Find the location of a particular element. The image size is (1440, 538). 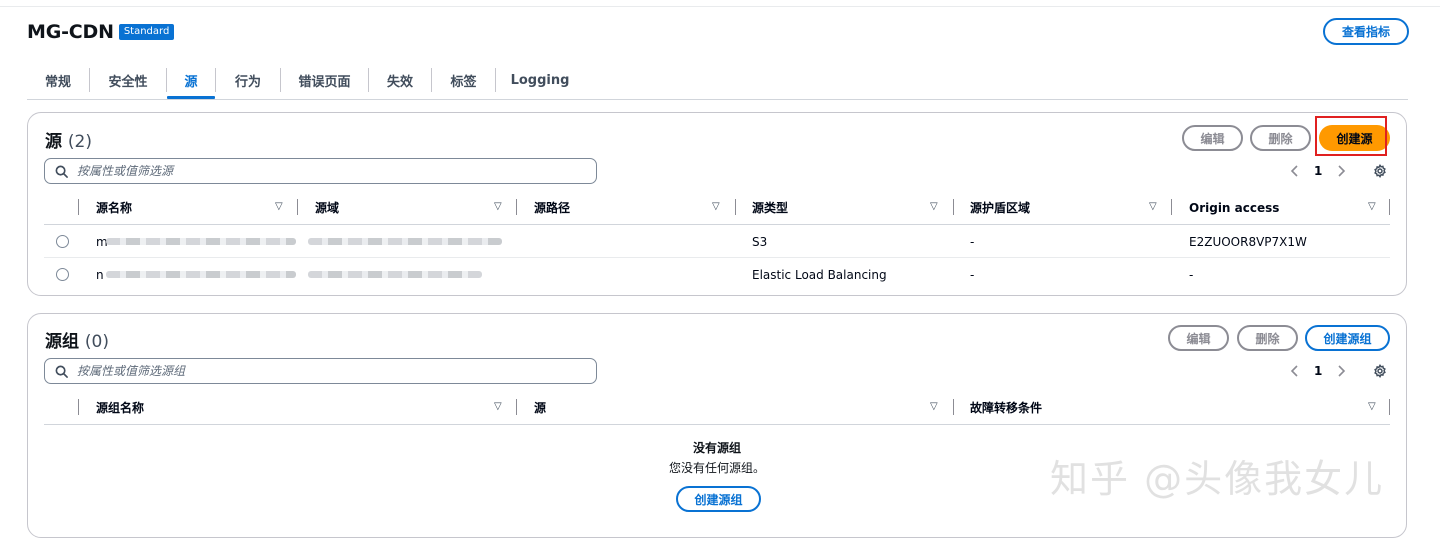

page-header: MG-CDN Standard is located at coordinates (101, 32).